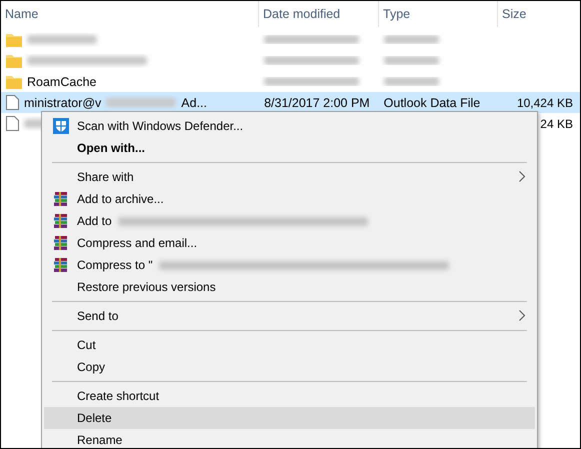 The height and width of the screenshot is (449, 581). I want to click on size-cell: 24 KB, so click(556, 123).